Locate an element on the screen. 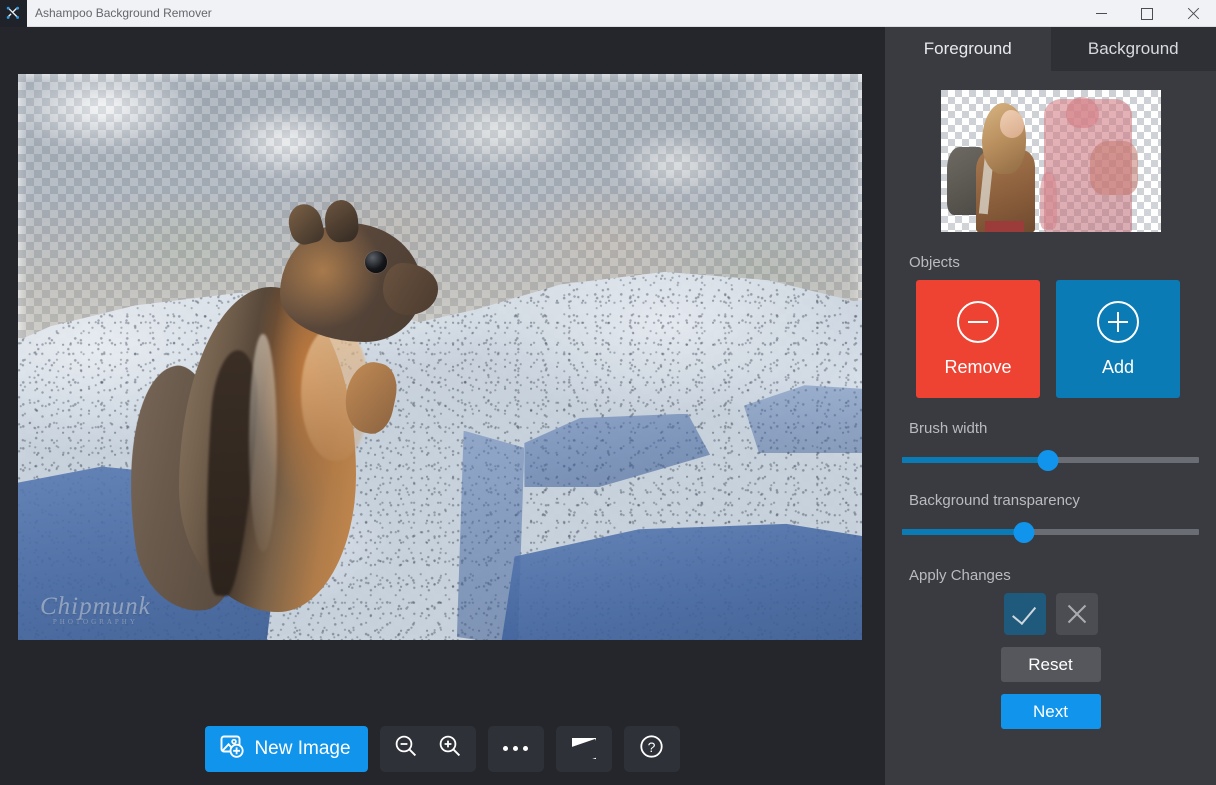 The width and height of the screenshot is (1216, 785). maximize-button is located at coordinates (1147, 13).